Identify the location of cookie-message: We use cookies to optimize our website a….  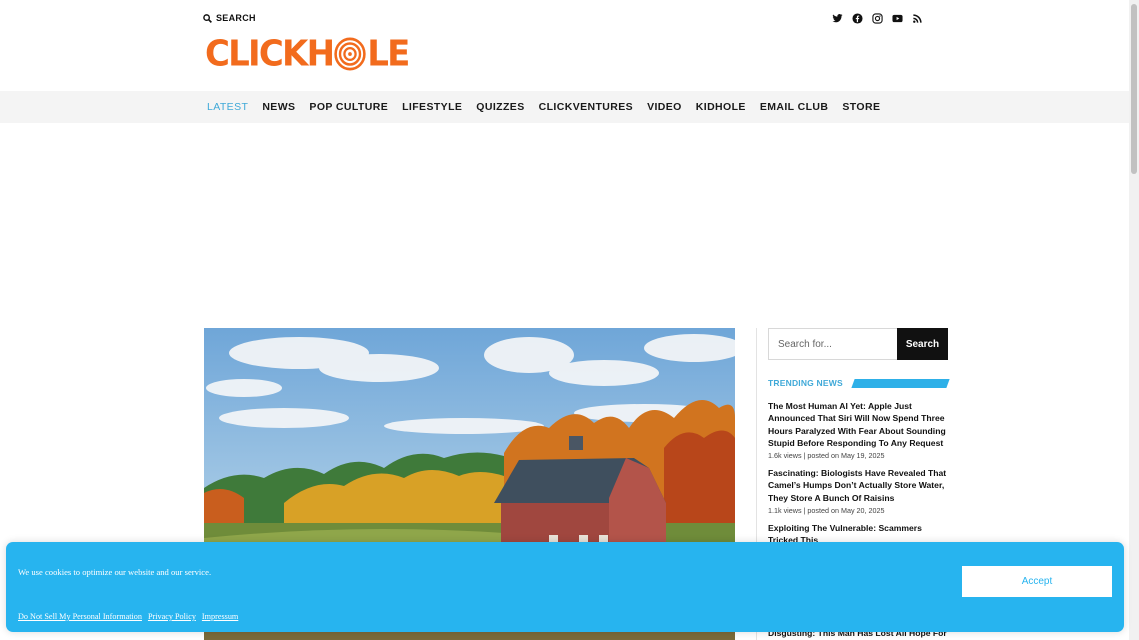
(115, 572).